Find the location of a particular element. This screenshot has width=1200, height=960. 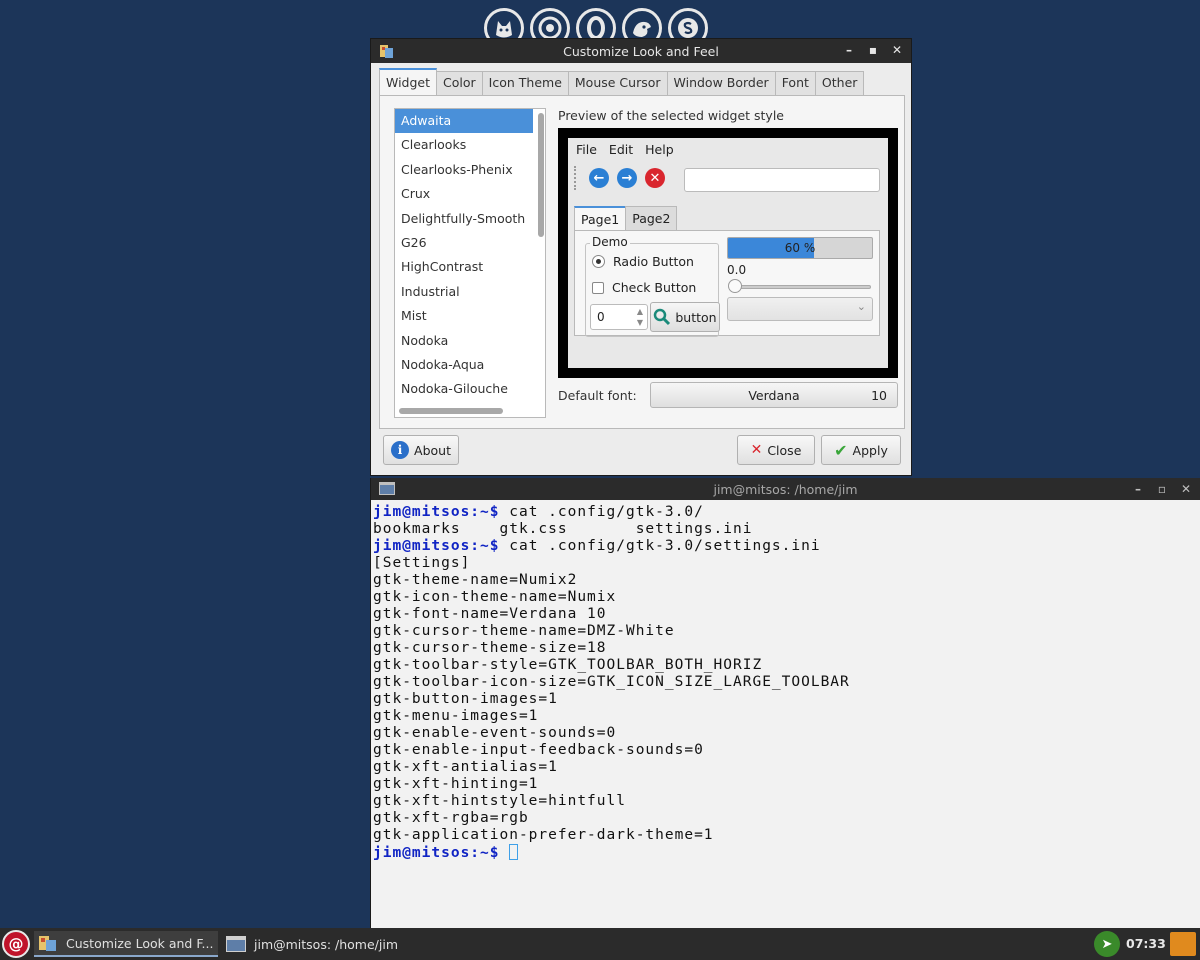

menu-edit: Edit is located at coordinates (621, 149).